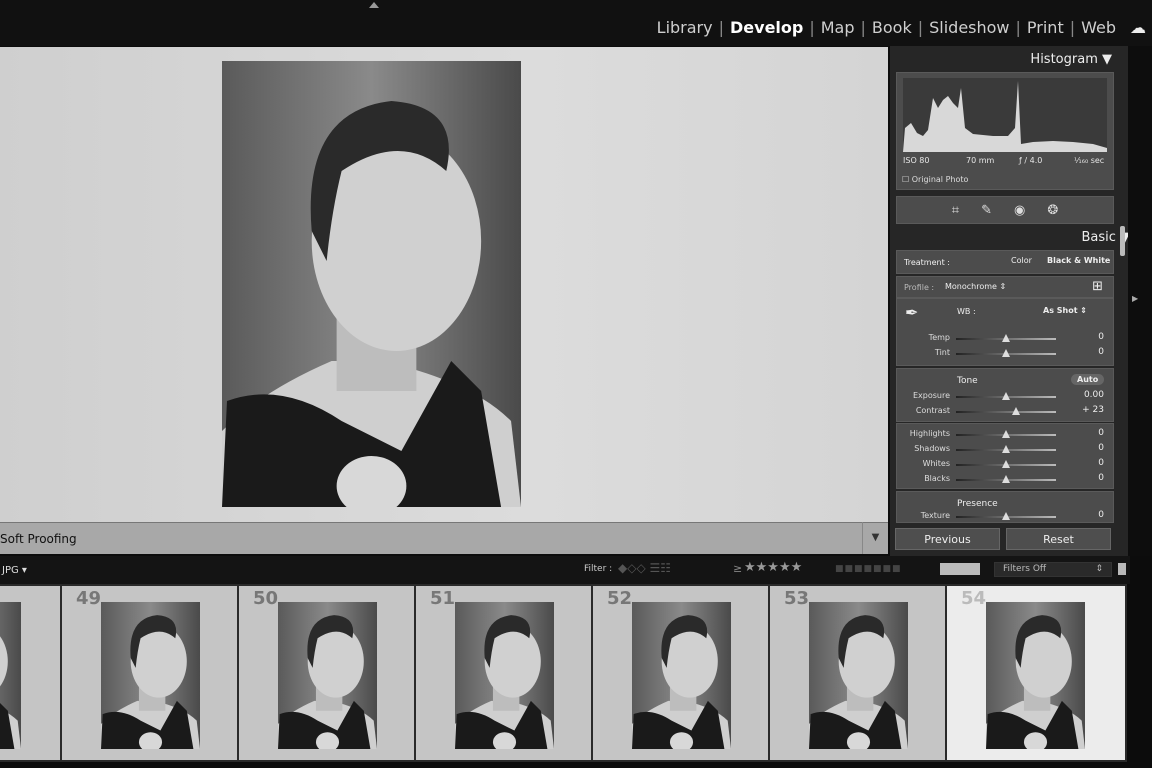 Image resolution: width=1152 pixels, height=768 pixels. Describe the element at coordinates (1135, 298) in the screenshot. I see `expand-arrow-icon: ▶` at that location.